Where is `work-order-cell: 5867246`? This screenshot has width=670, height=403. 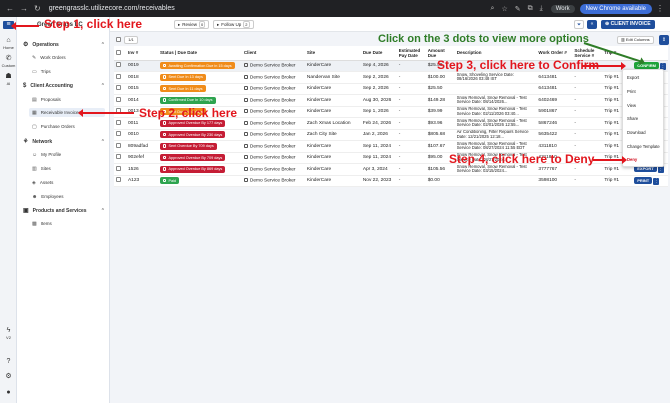 work-order-cell: 5867246 is located at coordinates (554, 123).